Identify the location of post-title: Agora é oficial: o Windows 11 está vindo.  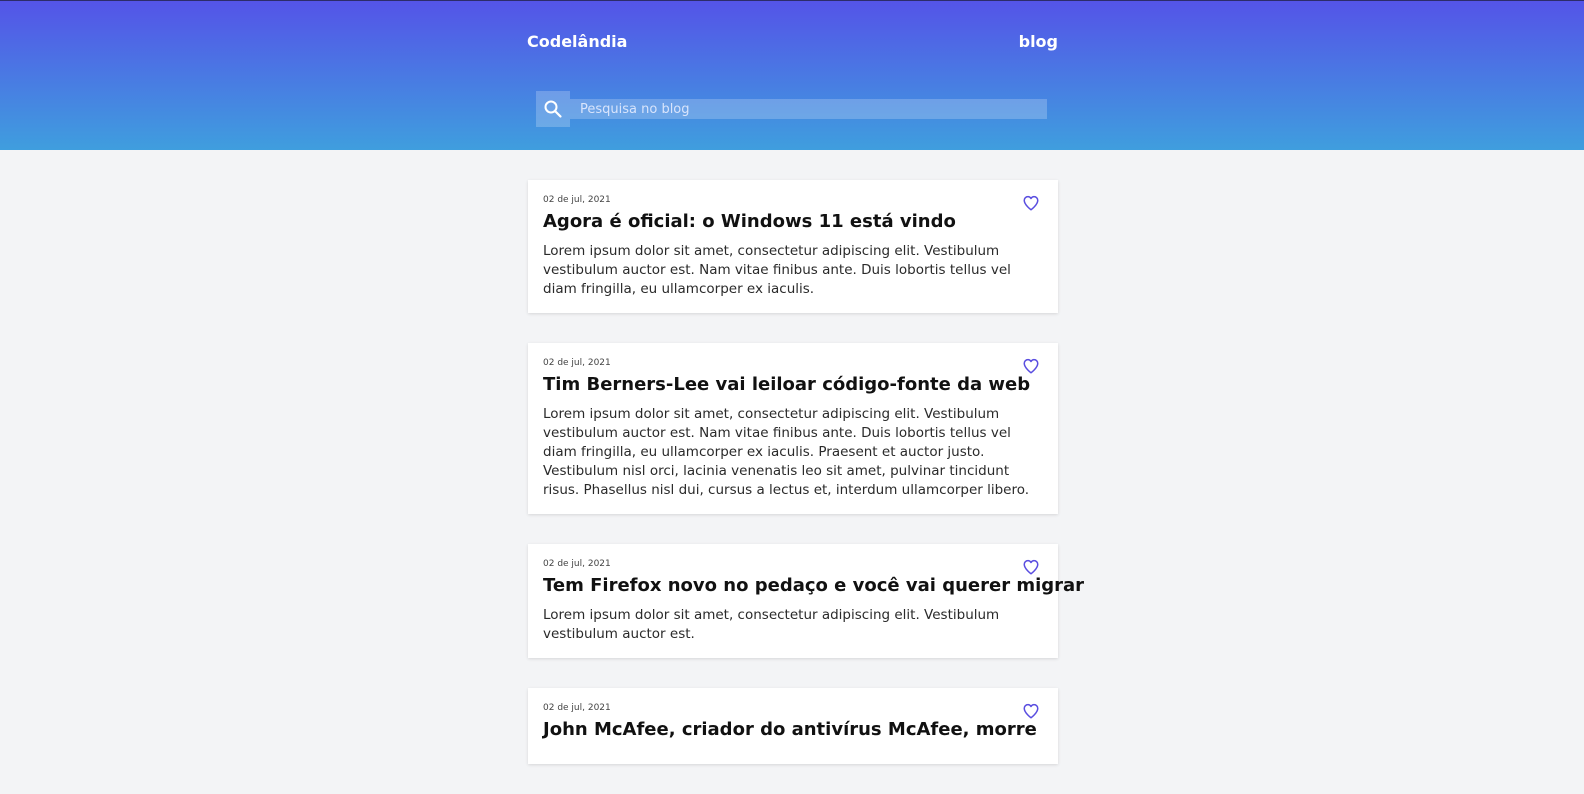
(793, 222).